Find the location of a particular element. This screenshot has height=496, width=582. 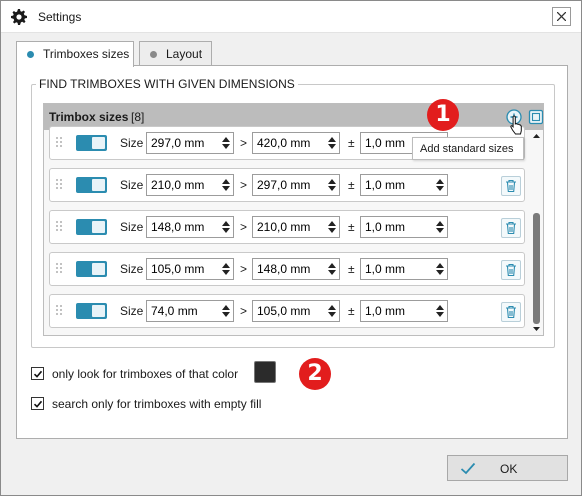

color-only-checkbox is located at coordinates (37, 373).